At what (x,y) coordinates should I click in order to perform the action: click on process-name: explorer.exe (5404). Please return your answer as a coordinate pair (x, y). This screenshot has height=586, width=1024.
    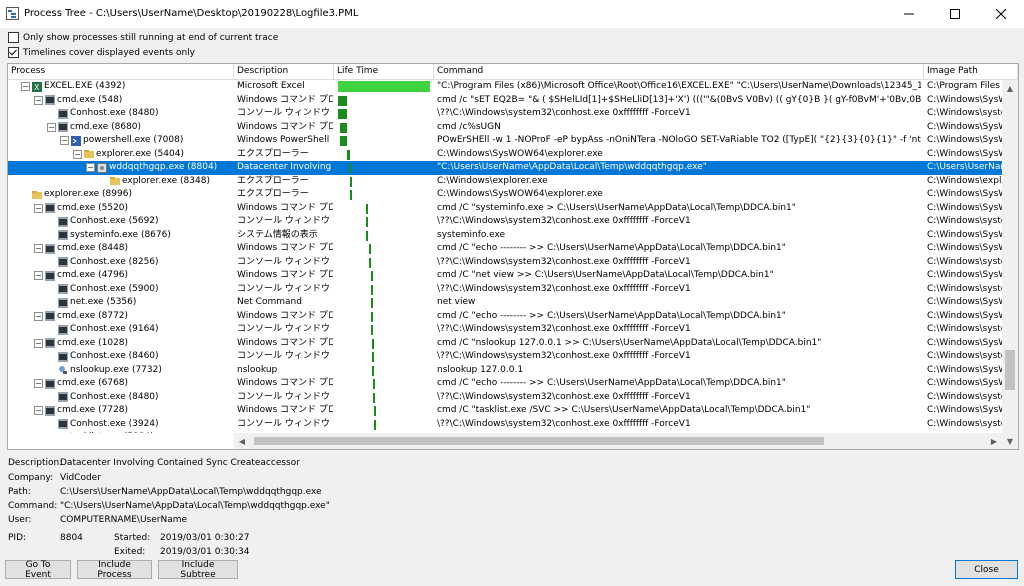
    Looking at the image, I should click on (140, 153).